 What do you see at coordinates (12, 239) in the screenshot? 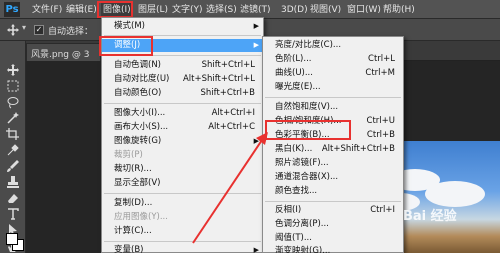
I see `foreground-color-swatch` at bounding box center [12, 239].